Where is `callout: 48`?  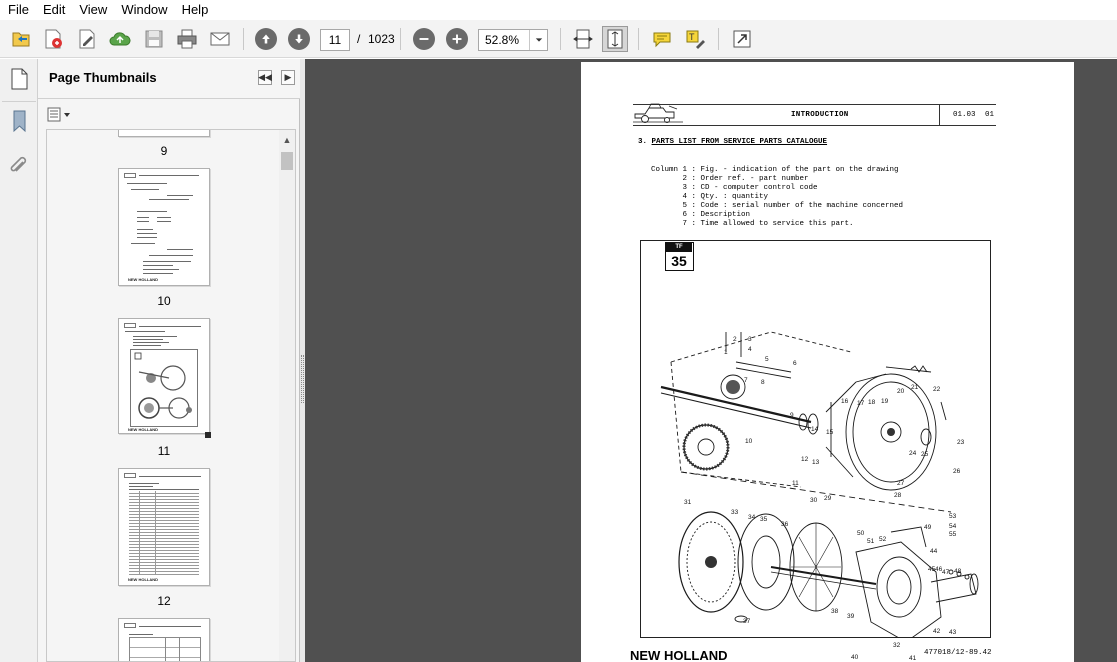
callout: 48 is located at coordinates (958, 571).